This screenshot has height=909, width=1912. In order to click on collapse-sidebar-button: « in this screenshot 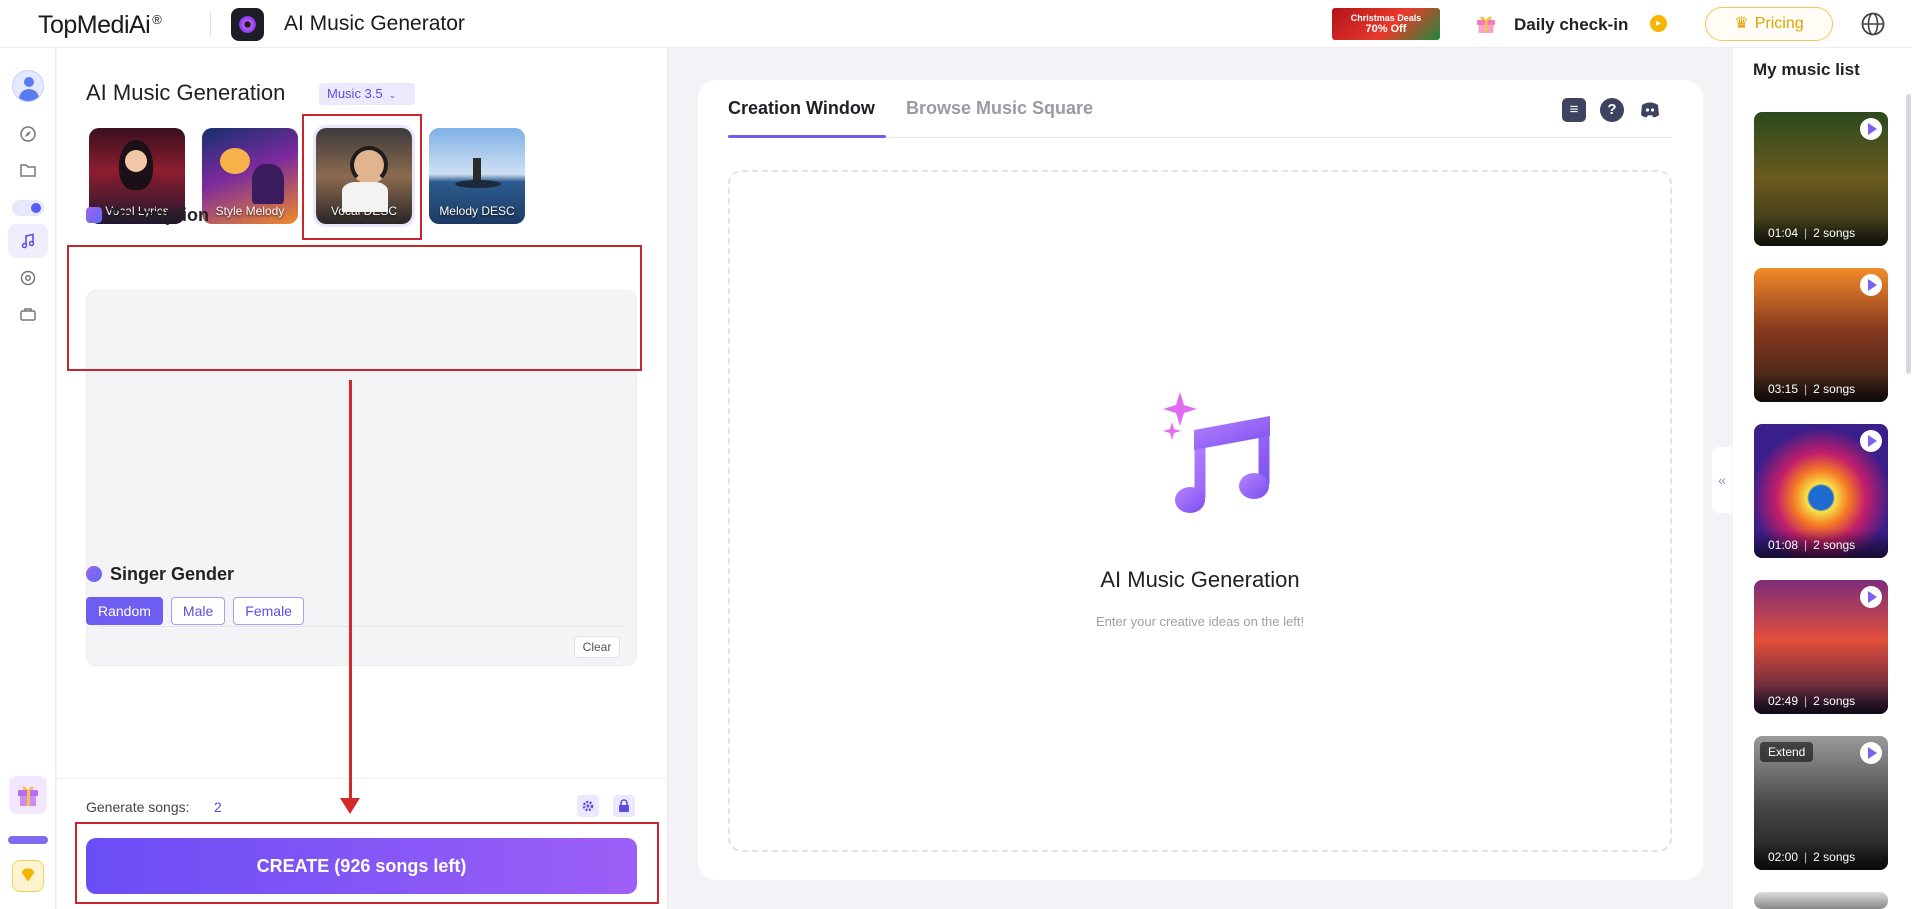, I will do `click(1722, 480)`.